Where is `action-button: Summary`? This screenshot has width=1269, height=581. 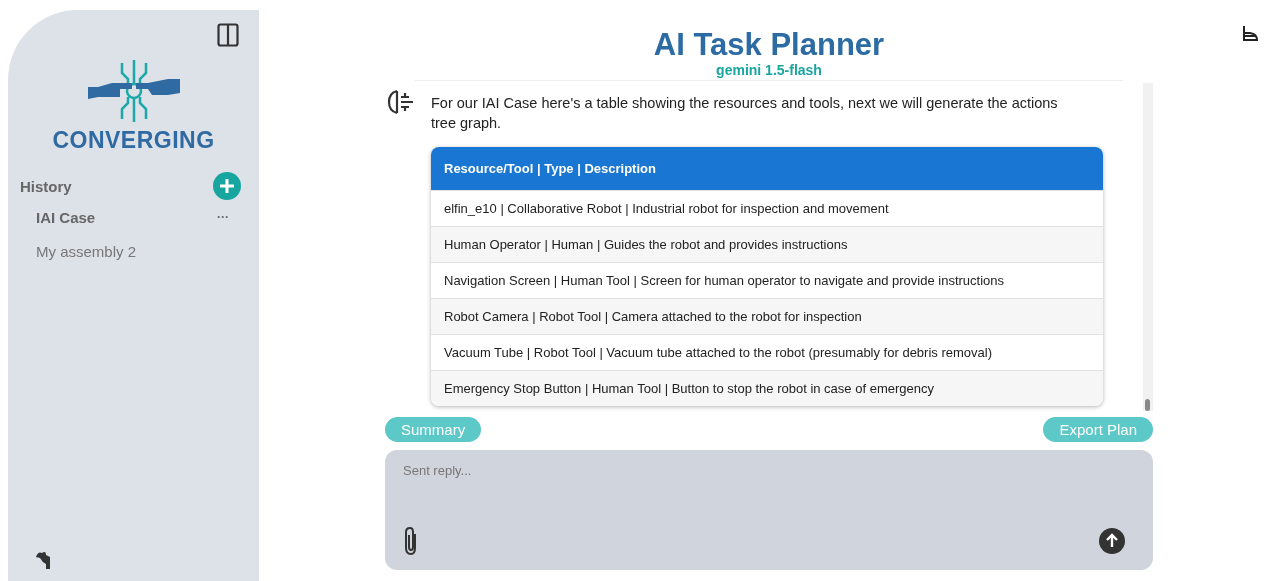
action-button: Summary is located at coordinates (433, 429).